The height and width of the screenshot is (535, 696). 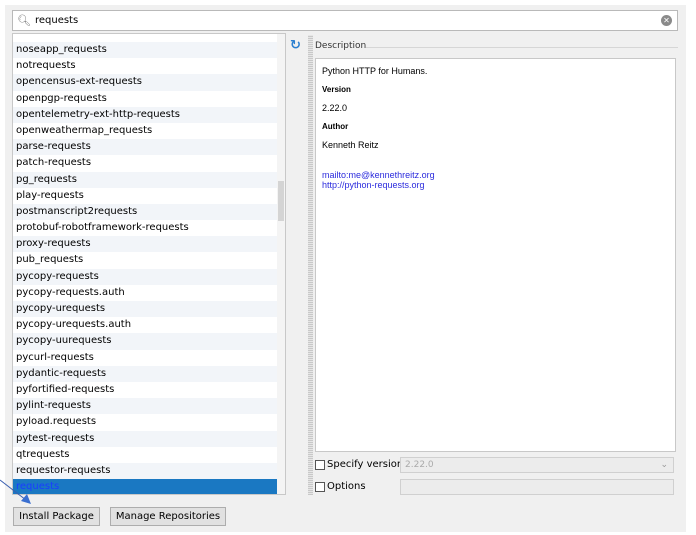 What do you see at coordinates (146, 358) in the screenshot?
I see `list-item: pycurl-requests` at bounding box center [146, 358].